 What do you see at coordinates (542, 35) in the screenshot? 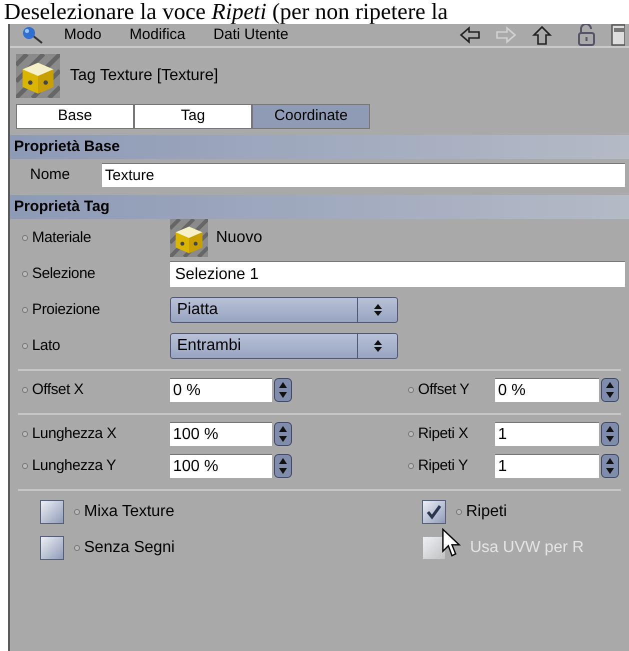
I see `up-arrow-icon` at bounding box center [542, 35].